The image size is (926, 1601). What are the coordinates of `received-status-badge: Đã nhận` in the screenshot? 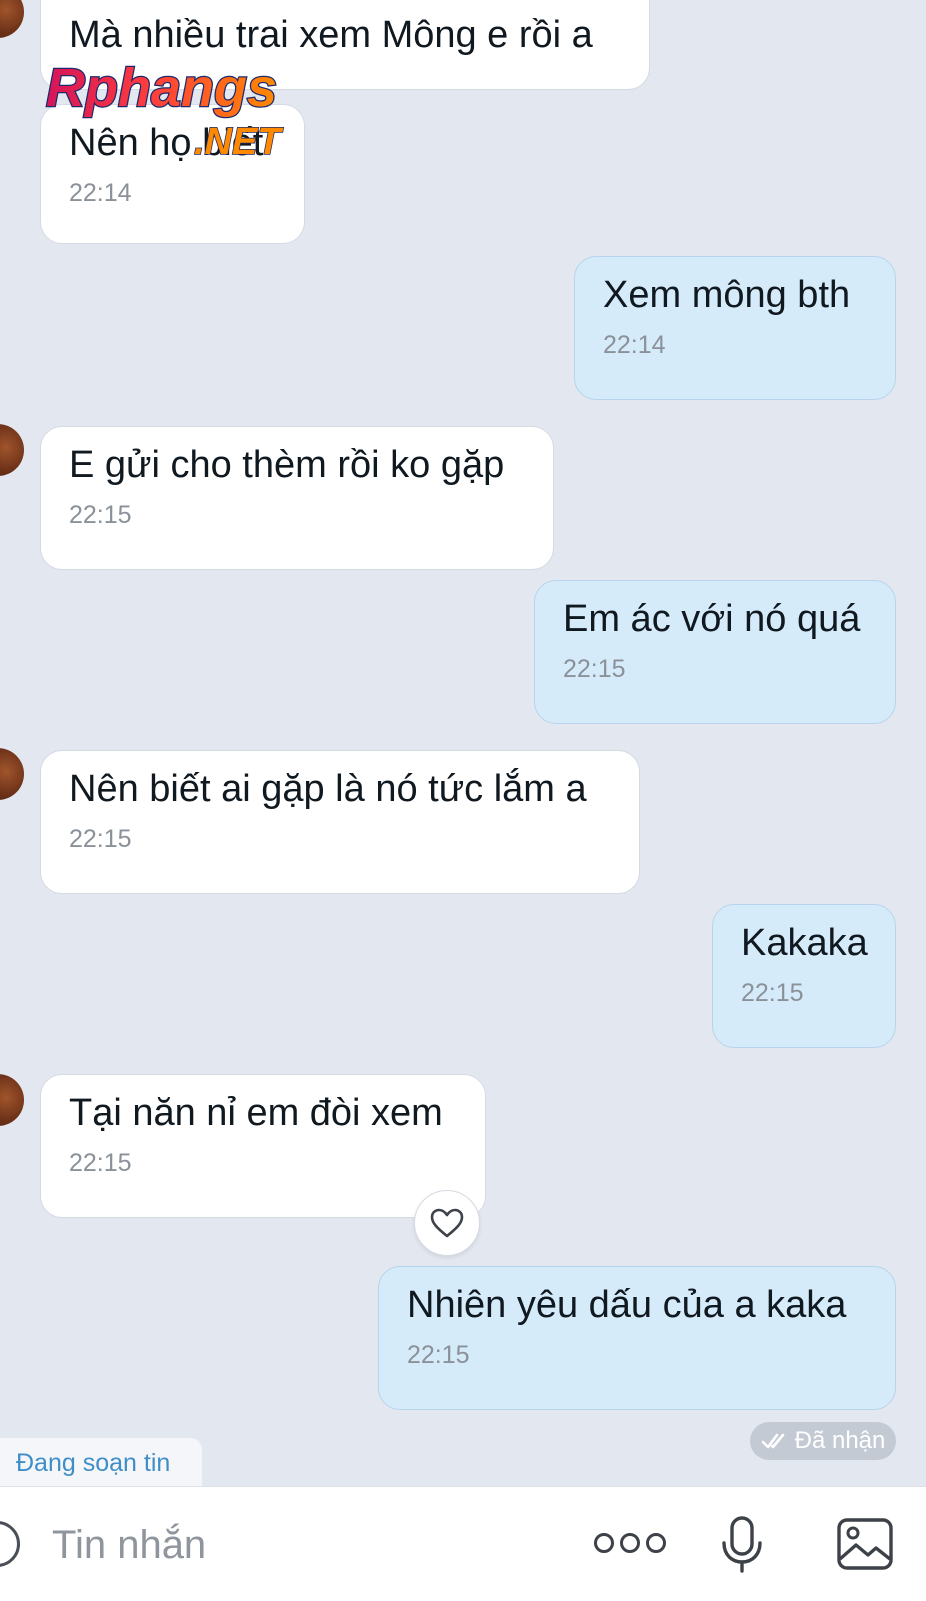 It's located at (823, 1441).